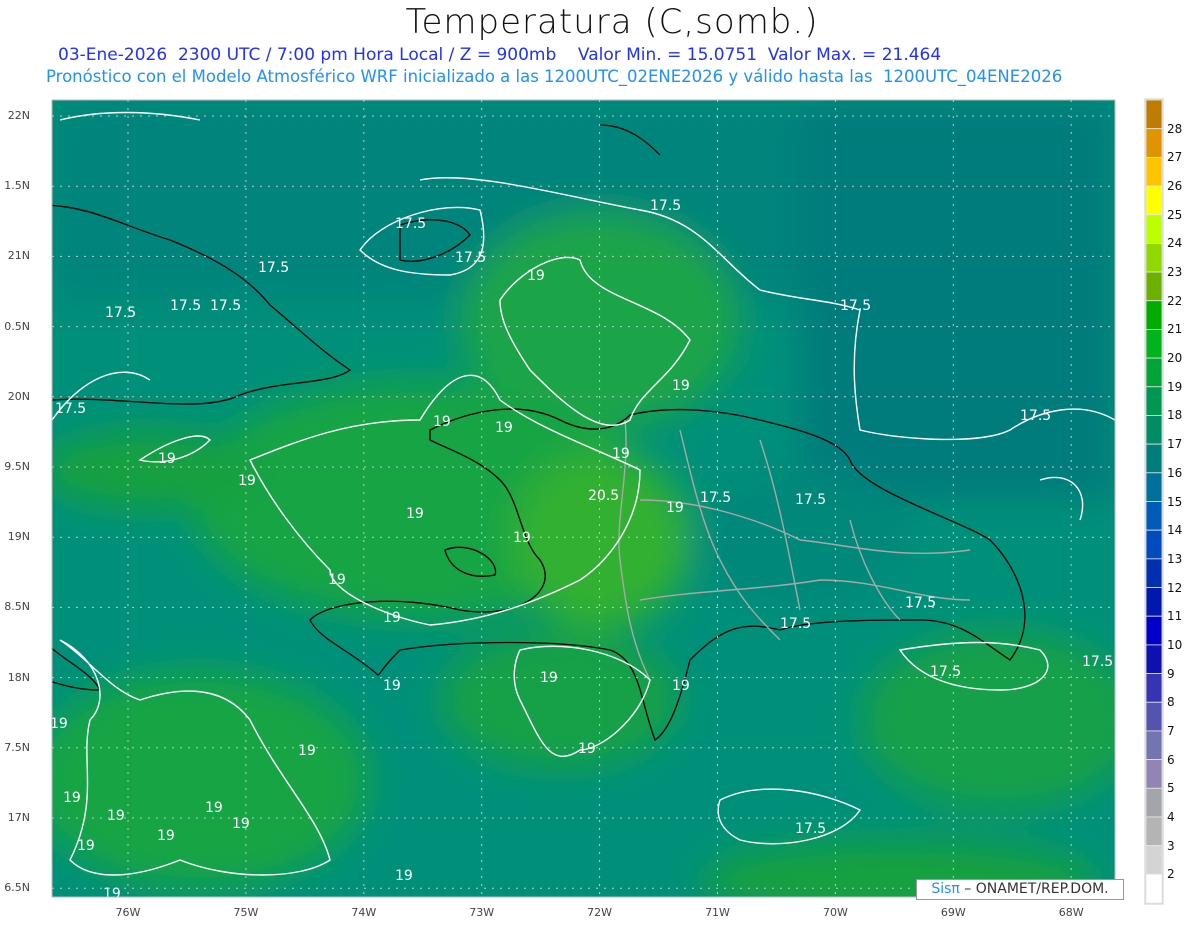 Image resolution: width=1200 pixels, height=927 pixels. Describe the element at coordinates (1071, 912) in the screenshot. I see `lon-label: 68W` at that location.